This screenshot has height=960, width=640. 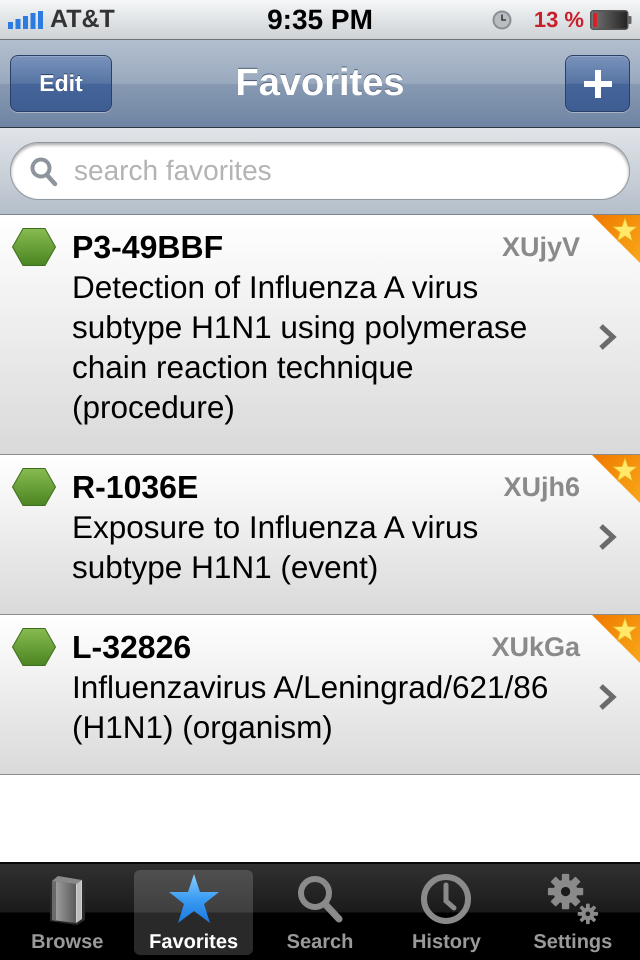 What do you see at coordinates (541, 487) in the screenshot?
I see `concept-id: XUjh6` at bounding box center [541, 487].